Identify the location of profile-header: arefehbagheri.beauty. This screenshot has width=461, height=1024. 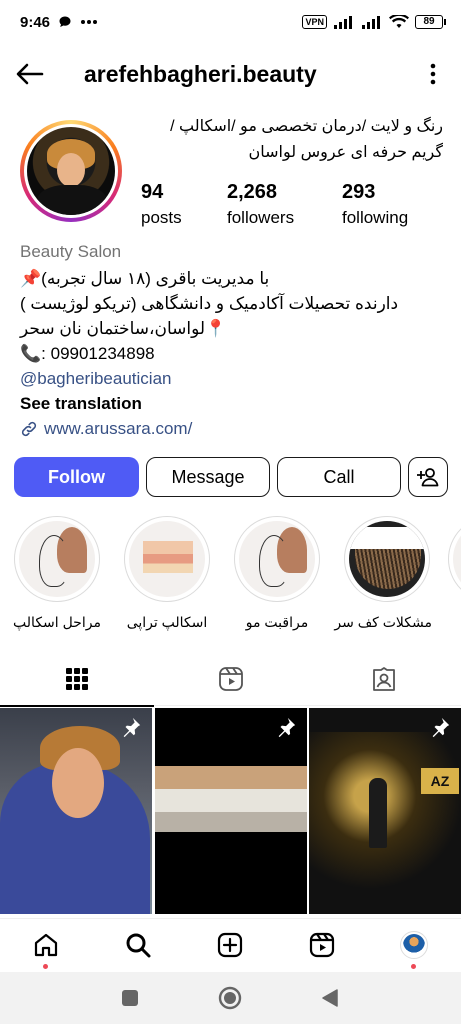
(230, 74).